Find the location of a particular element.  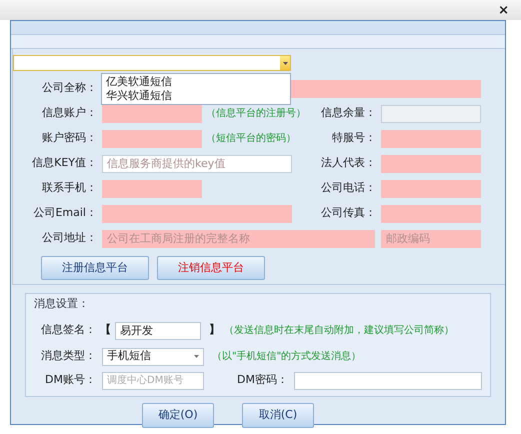

field-label: 公司Email： is located at coordinates (64, 213).